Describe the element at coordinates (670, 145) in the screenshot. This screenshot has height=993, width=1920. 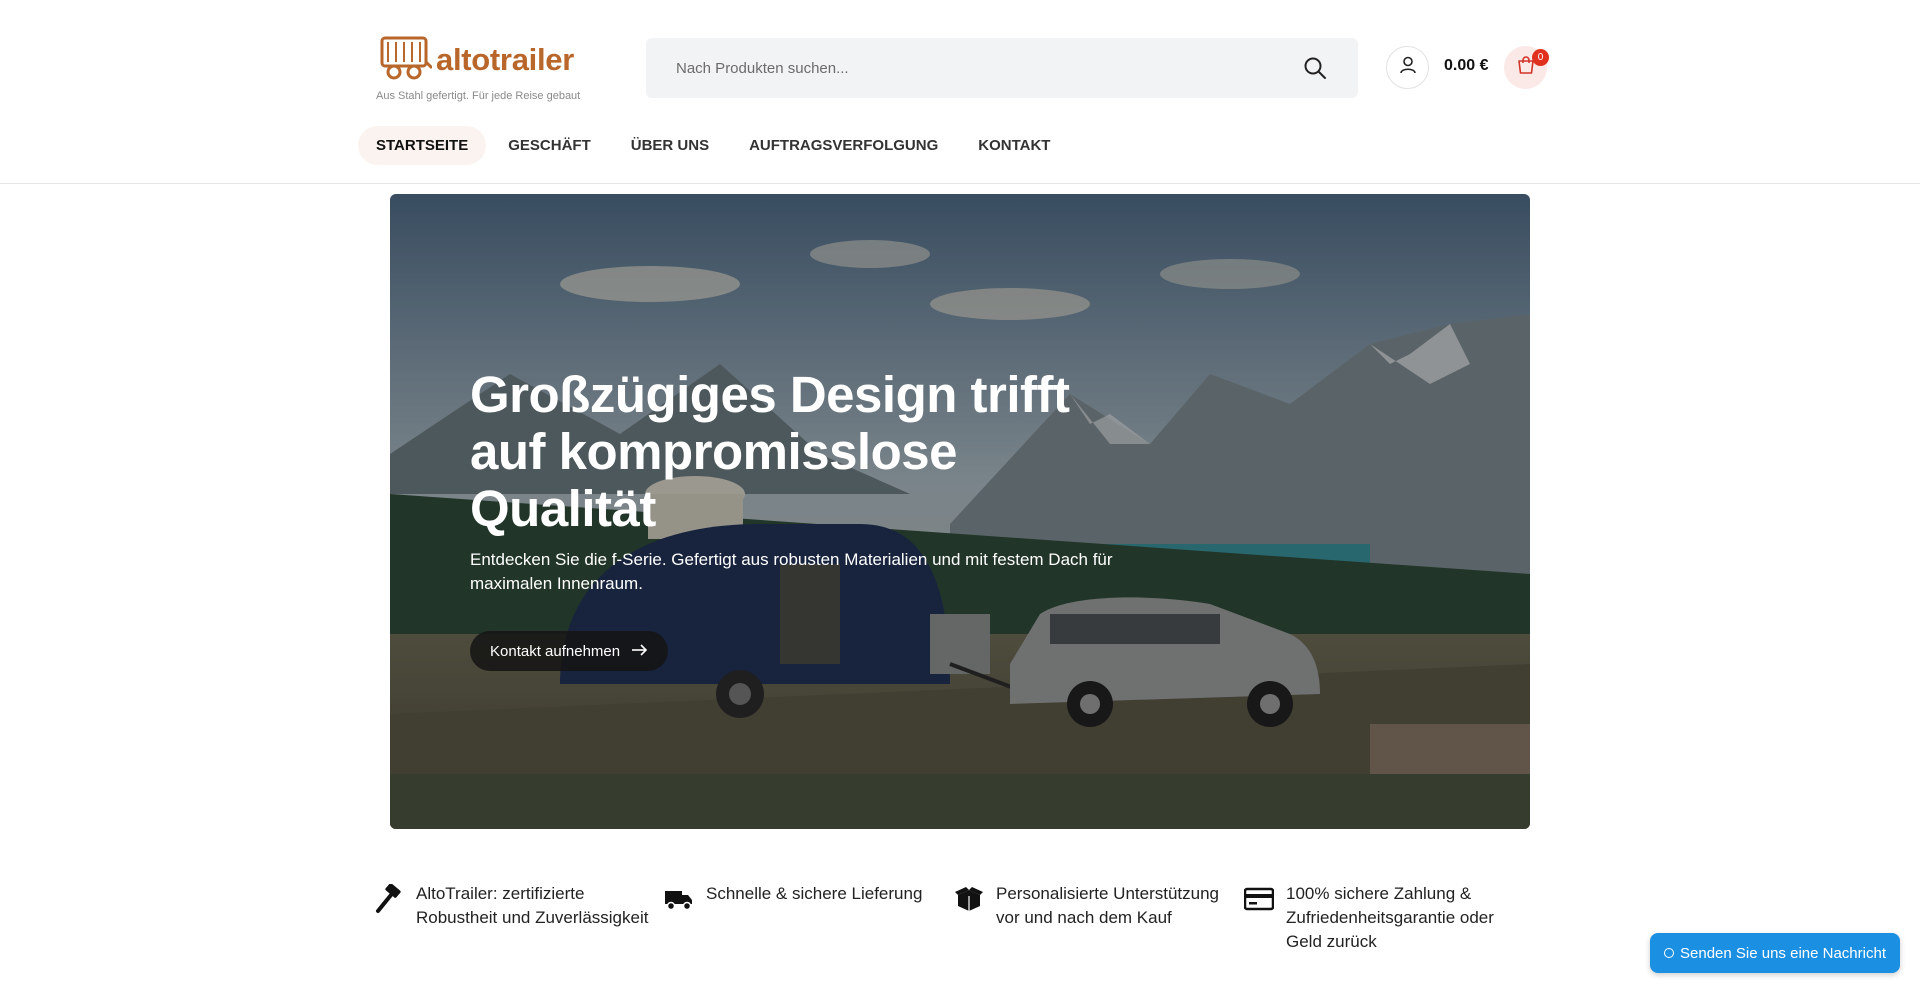
I see `nav-item-ueber-uns: ÜBER UNS` at that location.